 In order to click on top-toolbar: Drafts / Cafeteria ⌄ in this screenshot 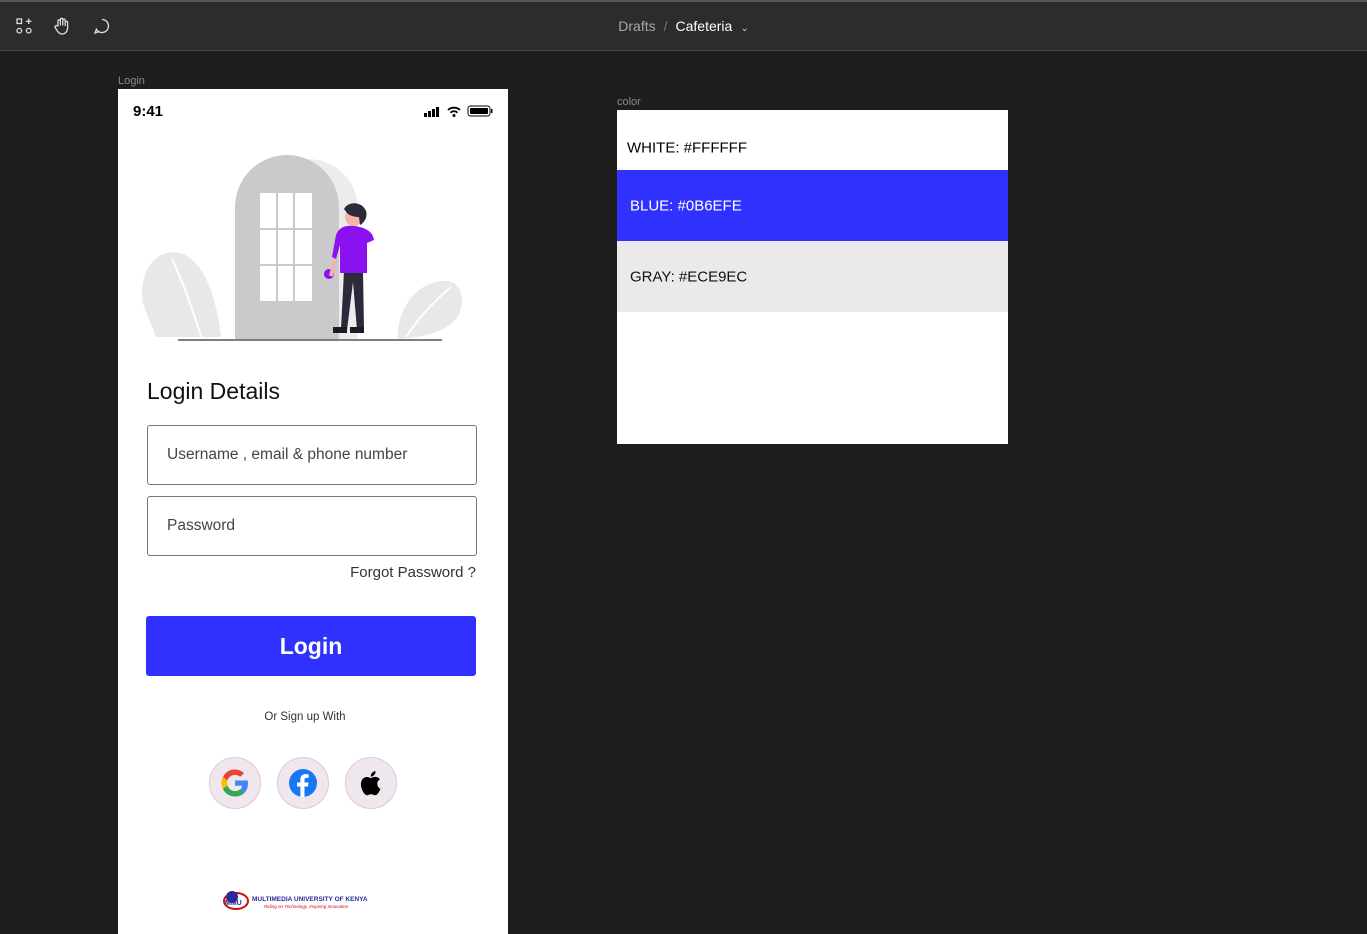, I will do `click(683, 25)`.